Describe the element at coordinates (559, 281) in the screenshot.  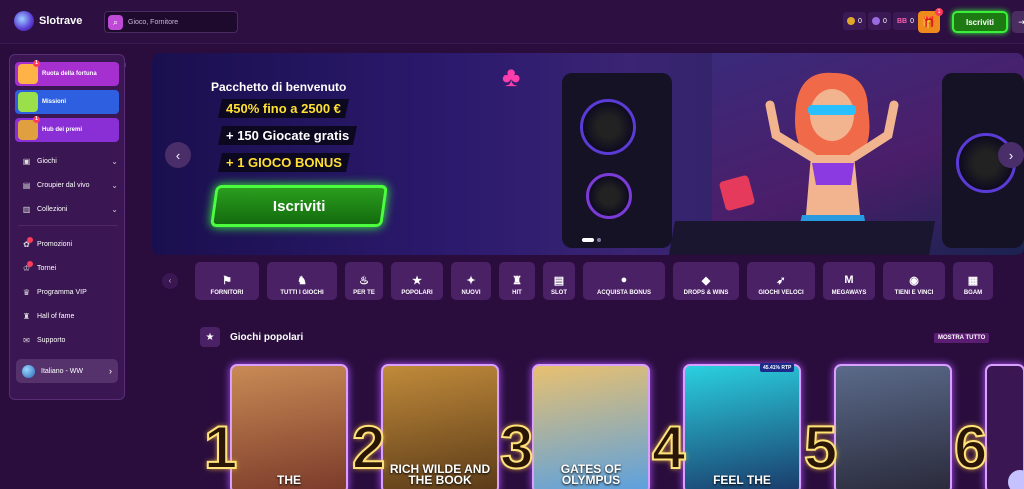
I see `category-slot: ▤ SLOT` at that location.